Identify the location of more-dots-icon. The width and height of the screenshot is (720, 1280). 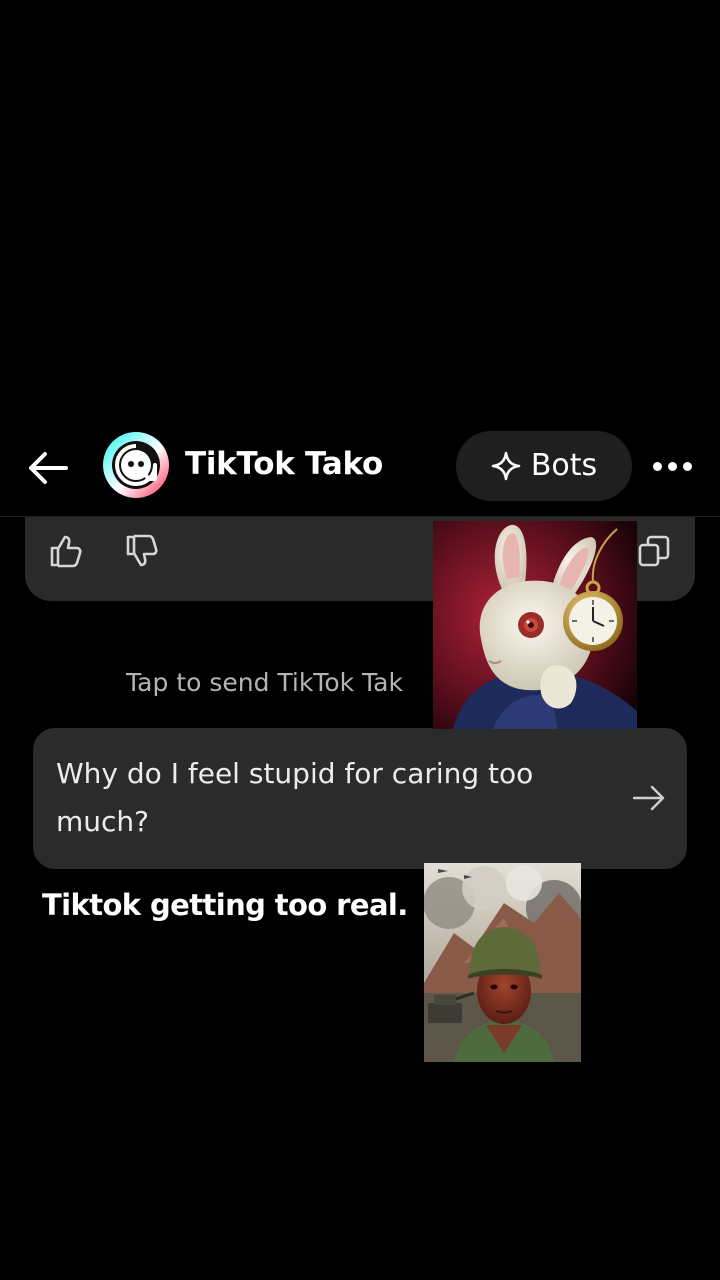
(672, 466).